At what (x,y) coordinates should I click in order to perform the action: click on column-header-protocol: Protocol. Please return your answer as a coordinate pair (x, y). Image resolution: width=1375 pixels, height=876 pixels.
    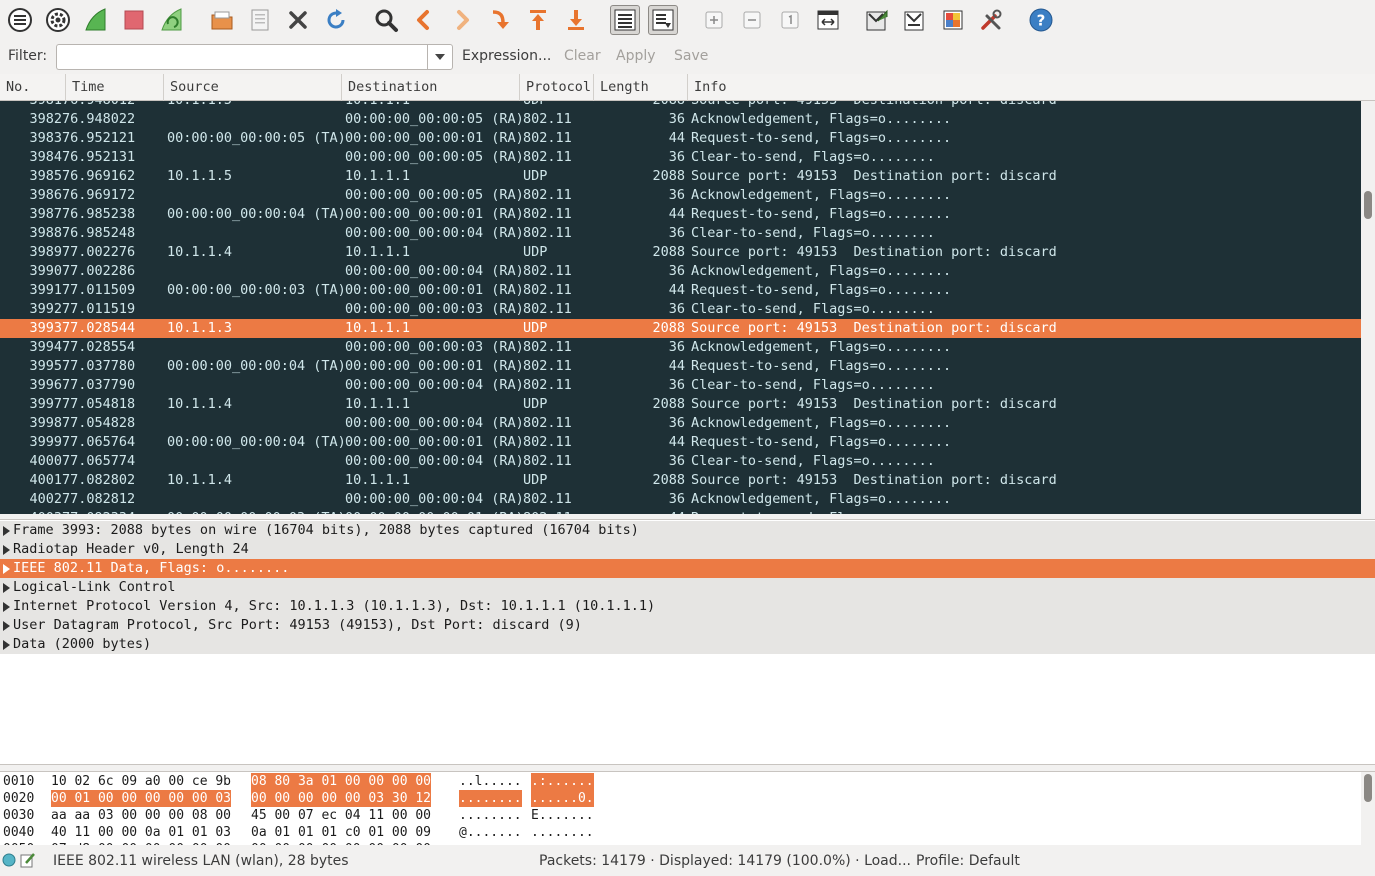
    Looking at the image, I should click on (557, 87).